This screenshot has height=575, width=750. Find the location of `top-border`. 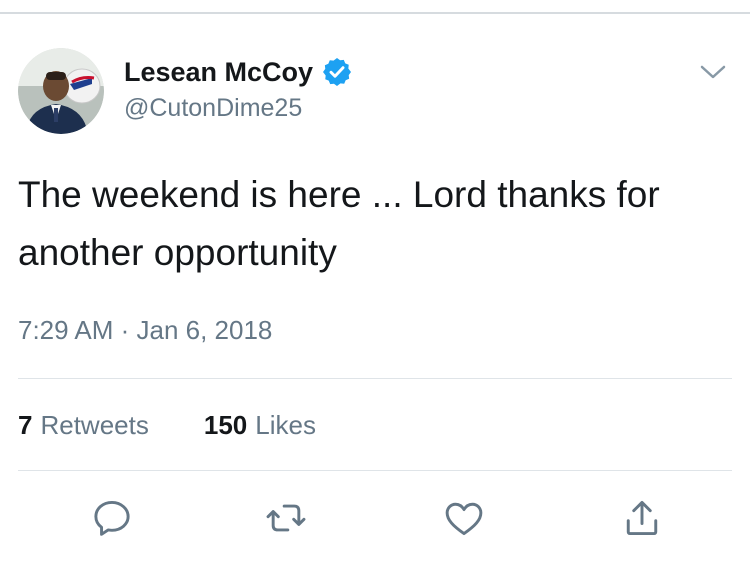

top-border is located at coordinates (375, 7).